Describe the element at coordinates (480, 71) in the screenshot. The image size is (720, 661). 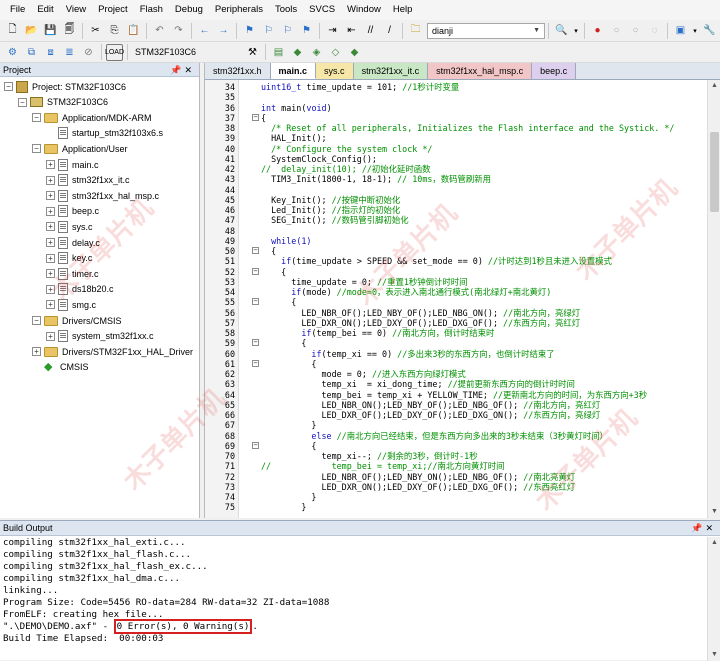
I see `editor-tab: stm32f1xx_hal_msp.c` at that location.